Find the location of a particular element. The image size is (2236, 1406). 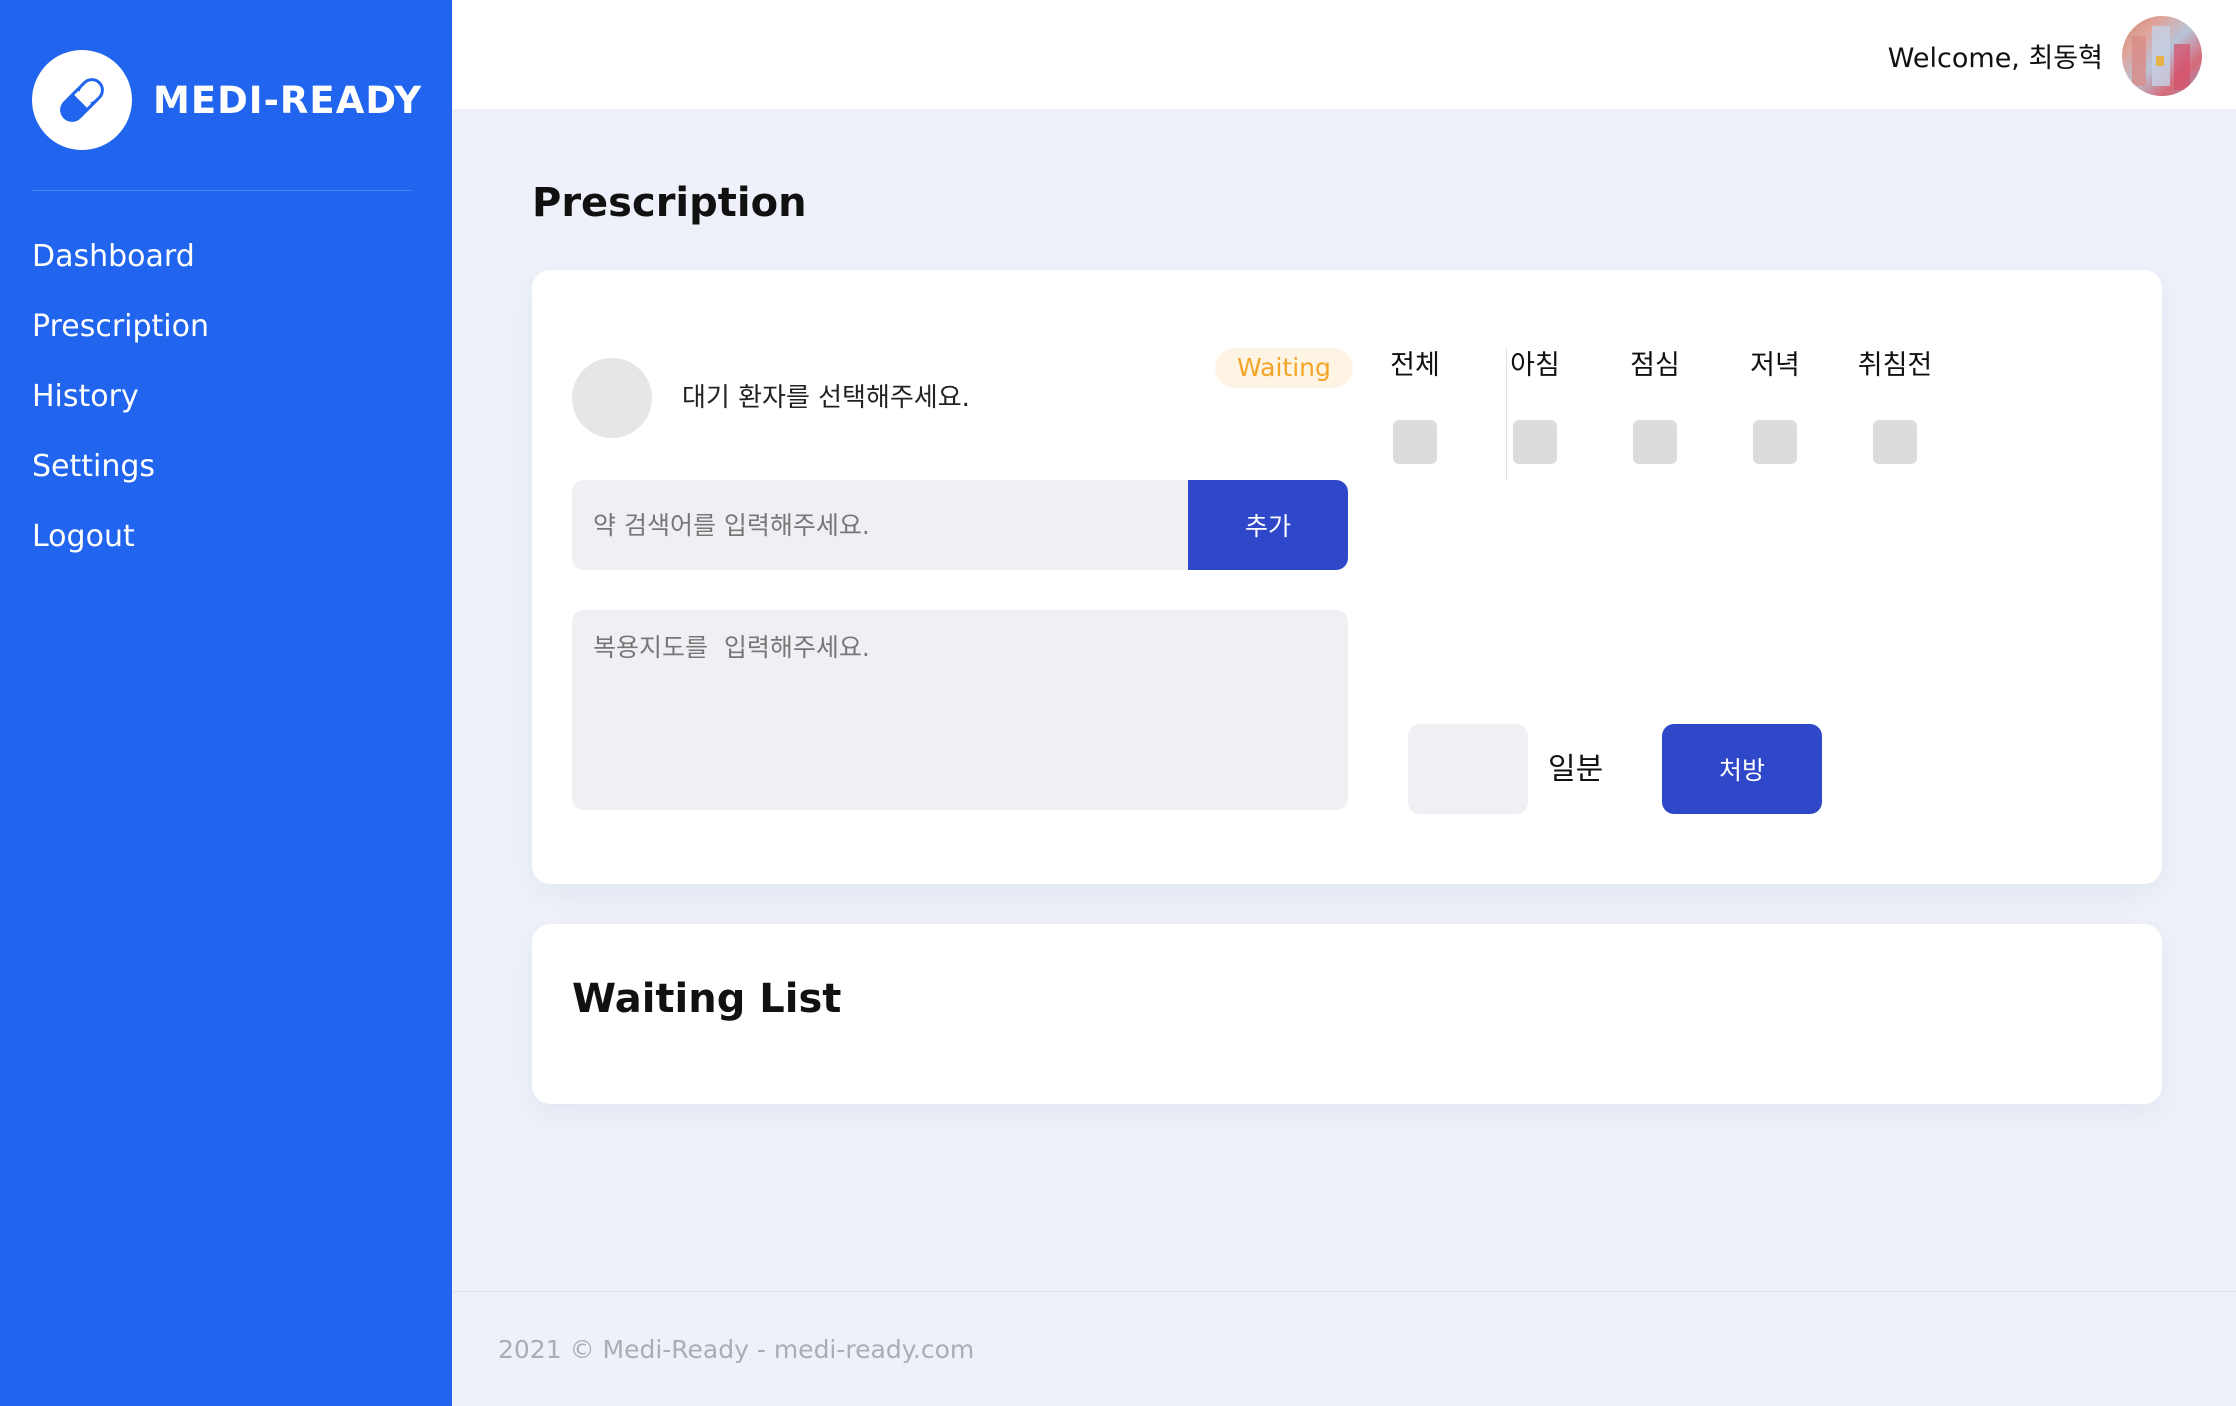

sidebar-divider is located at coordinates (222, 190).